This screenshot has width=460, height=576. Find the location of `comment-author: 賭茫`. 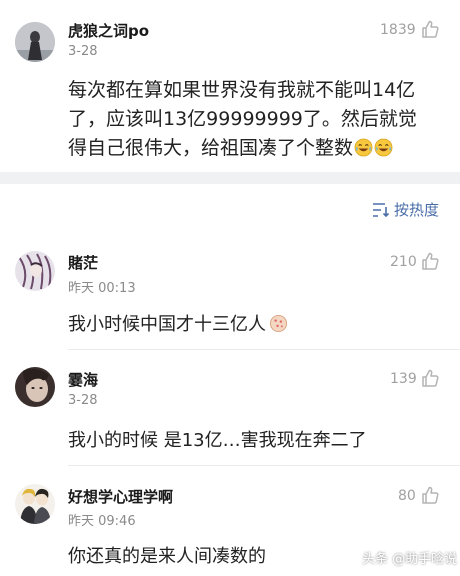

comment-author: 賭茫 is located at coordinates (83, 262).